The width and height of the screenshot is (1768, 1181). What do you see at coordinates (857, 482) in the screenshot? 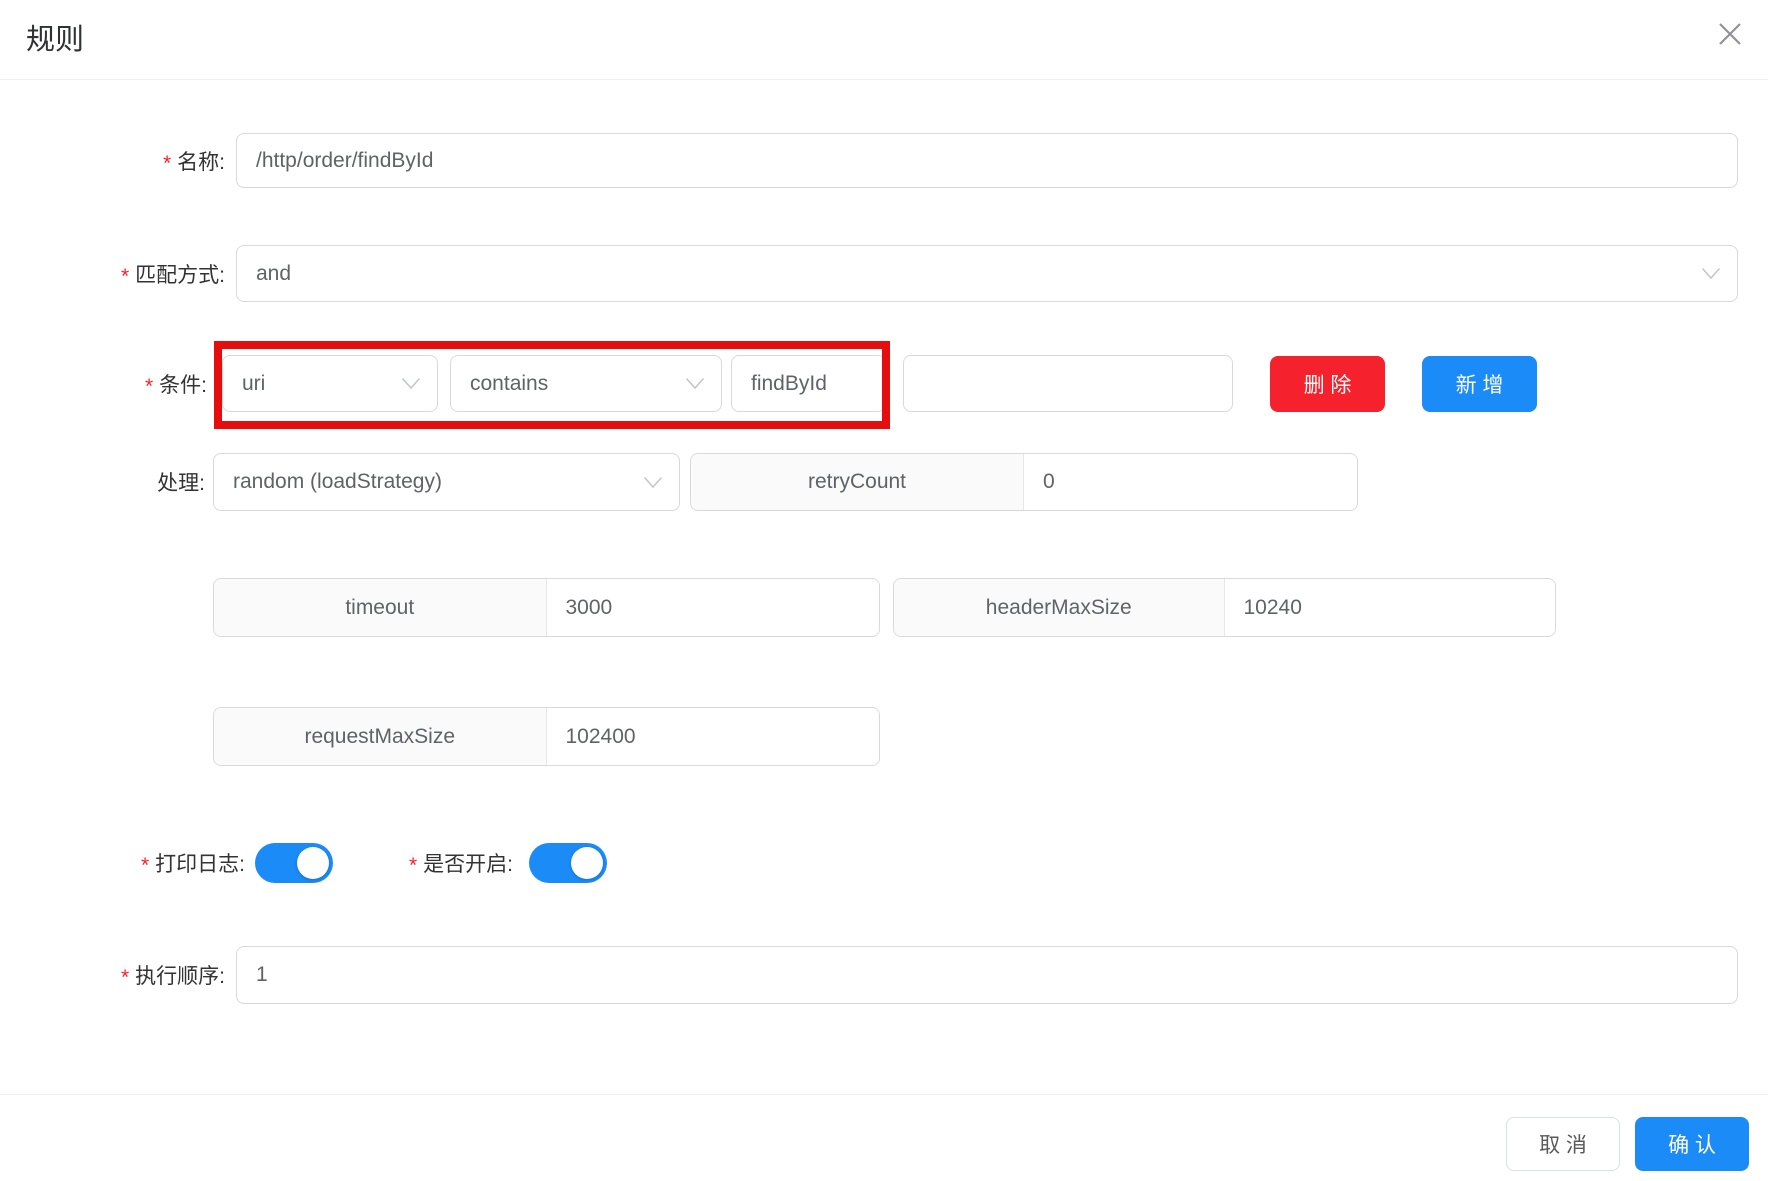
I see `retry-count-addon-label: retryCount` at bounding box center [857, 482].